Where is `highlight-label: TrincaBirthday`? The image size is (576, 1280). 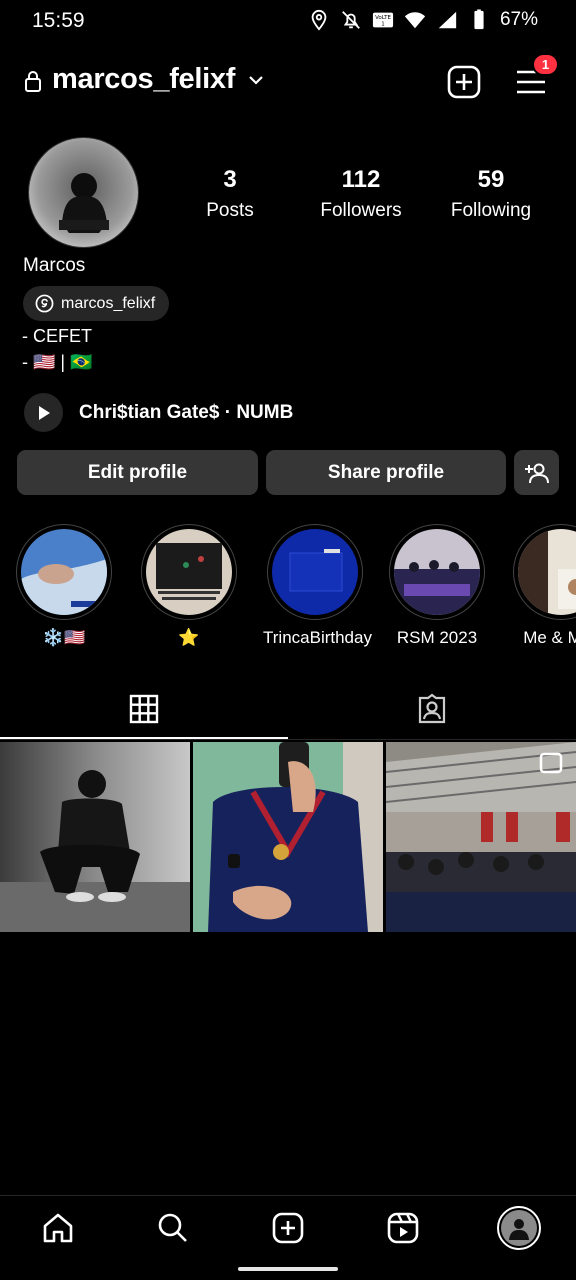
highlight-label: TrincaBirthday is located at coordinates (317, 637).